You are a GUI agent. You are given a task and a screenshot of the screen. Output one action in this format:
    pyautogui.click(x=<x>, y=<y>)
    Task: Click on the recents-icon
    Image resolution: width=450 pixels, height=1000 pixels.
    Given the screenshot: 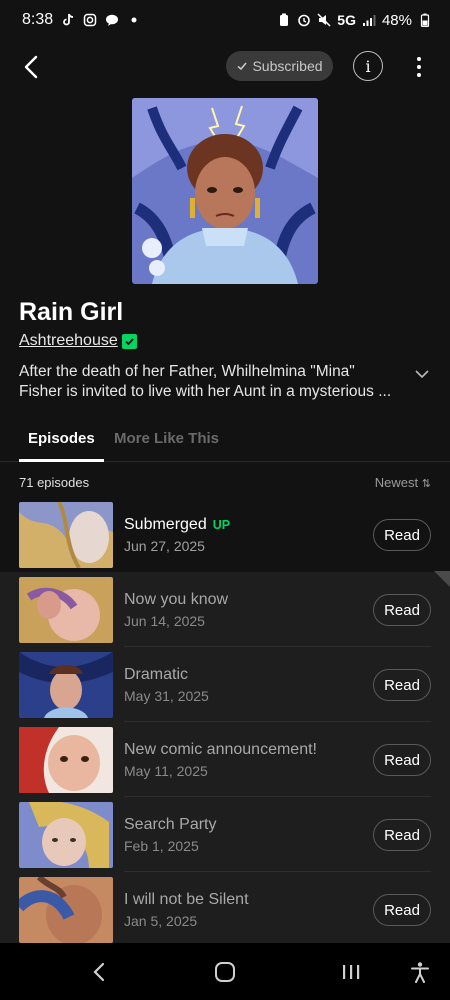 What is the action you would take?
    pyautogui.click(x=351, y=972)
    